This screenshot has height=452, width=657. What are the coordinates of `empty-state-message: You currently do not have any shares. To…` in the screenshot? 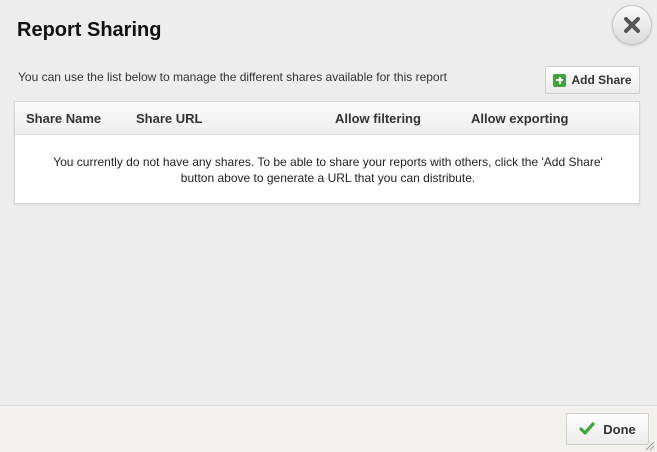 It's located at (328, 170).